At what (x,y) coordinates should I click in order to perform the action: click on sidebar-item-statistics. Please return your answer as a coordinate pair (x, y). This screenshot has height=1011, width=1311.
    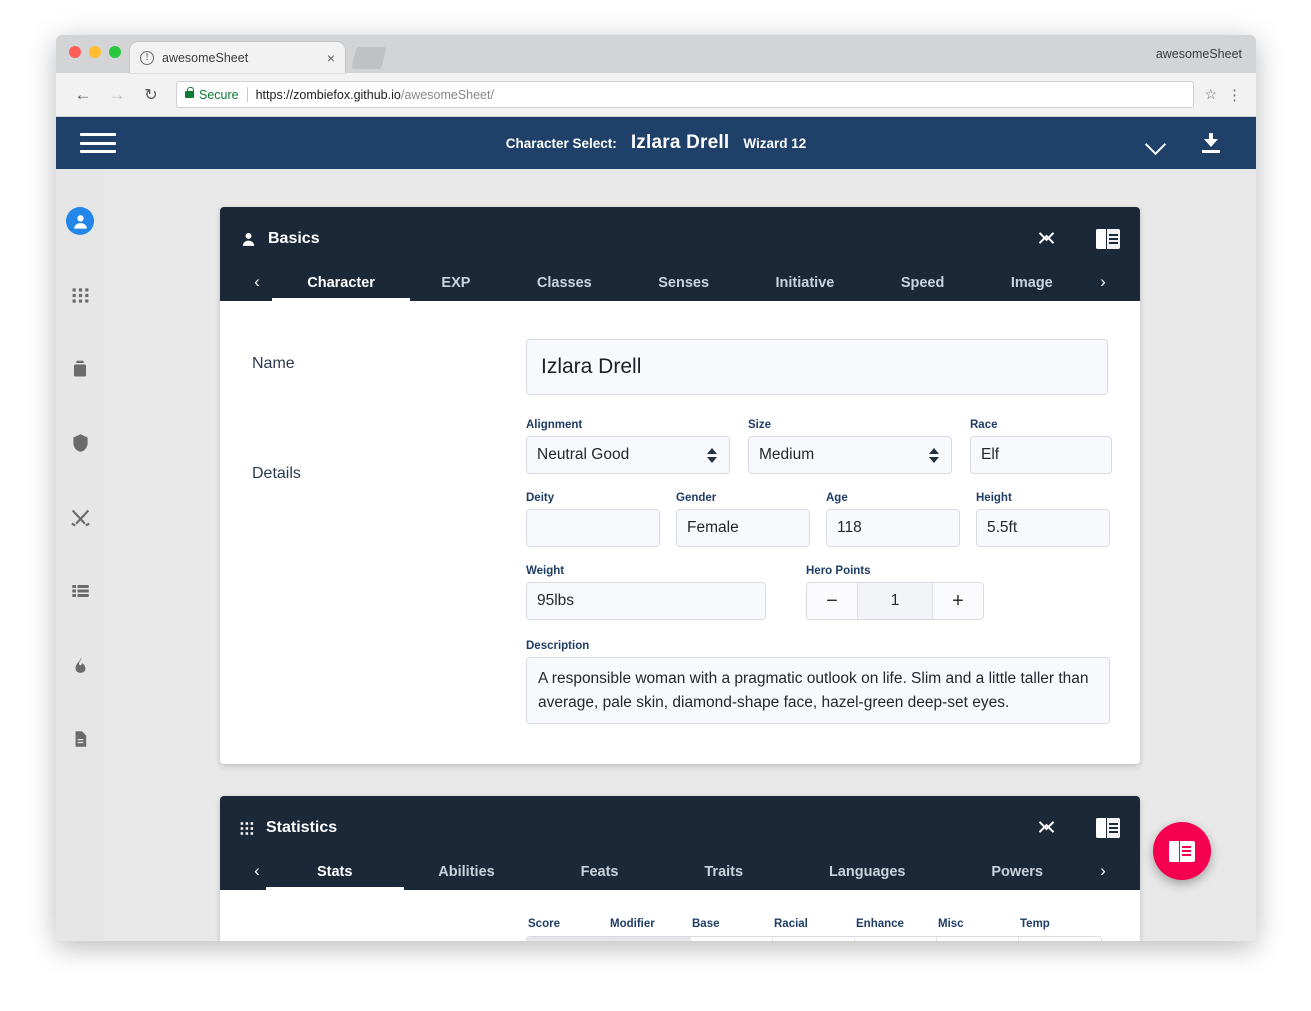
    Looking at the image, I should click on (80, 295).